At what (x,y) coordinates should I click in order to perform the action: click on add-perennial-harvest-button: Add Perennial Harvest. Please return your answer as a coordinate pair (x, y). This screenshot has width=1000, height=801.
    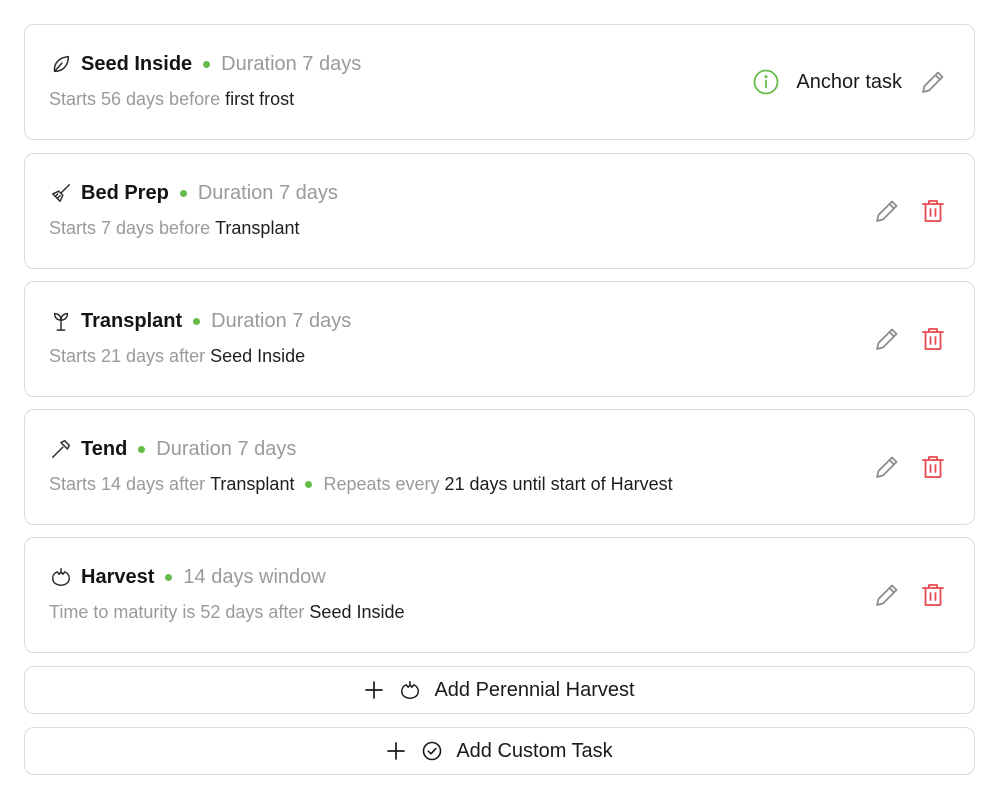
    Looking at the image, I should click on (499, 690).